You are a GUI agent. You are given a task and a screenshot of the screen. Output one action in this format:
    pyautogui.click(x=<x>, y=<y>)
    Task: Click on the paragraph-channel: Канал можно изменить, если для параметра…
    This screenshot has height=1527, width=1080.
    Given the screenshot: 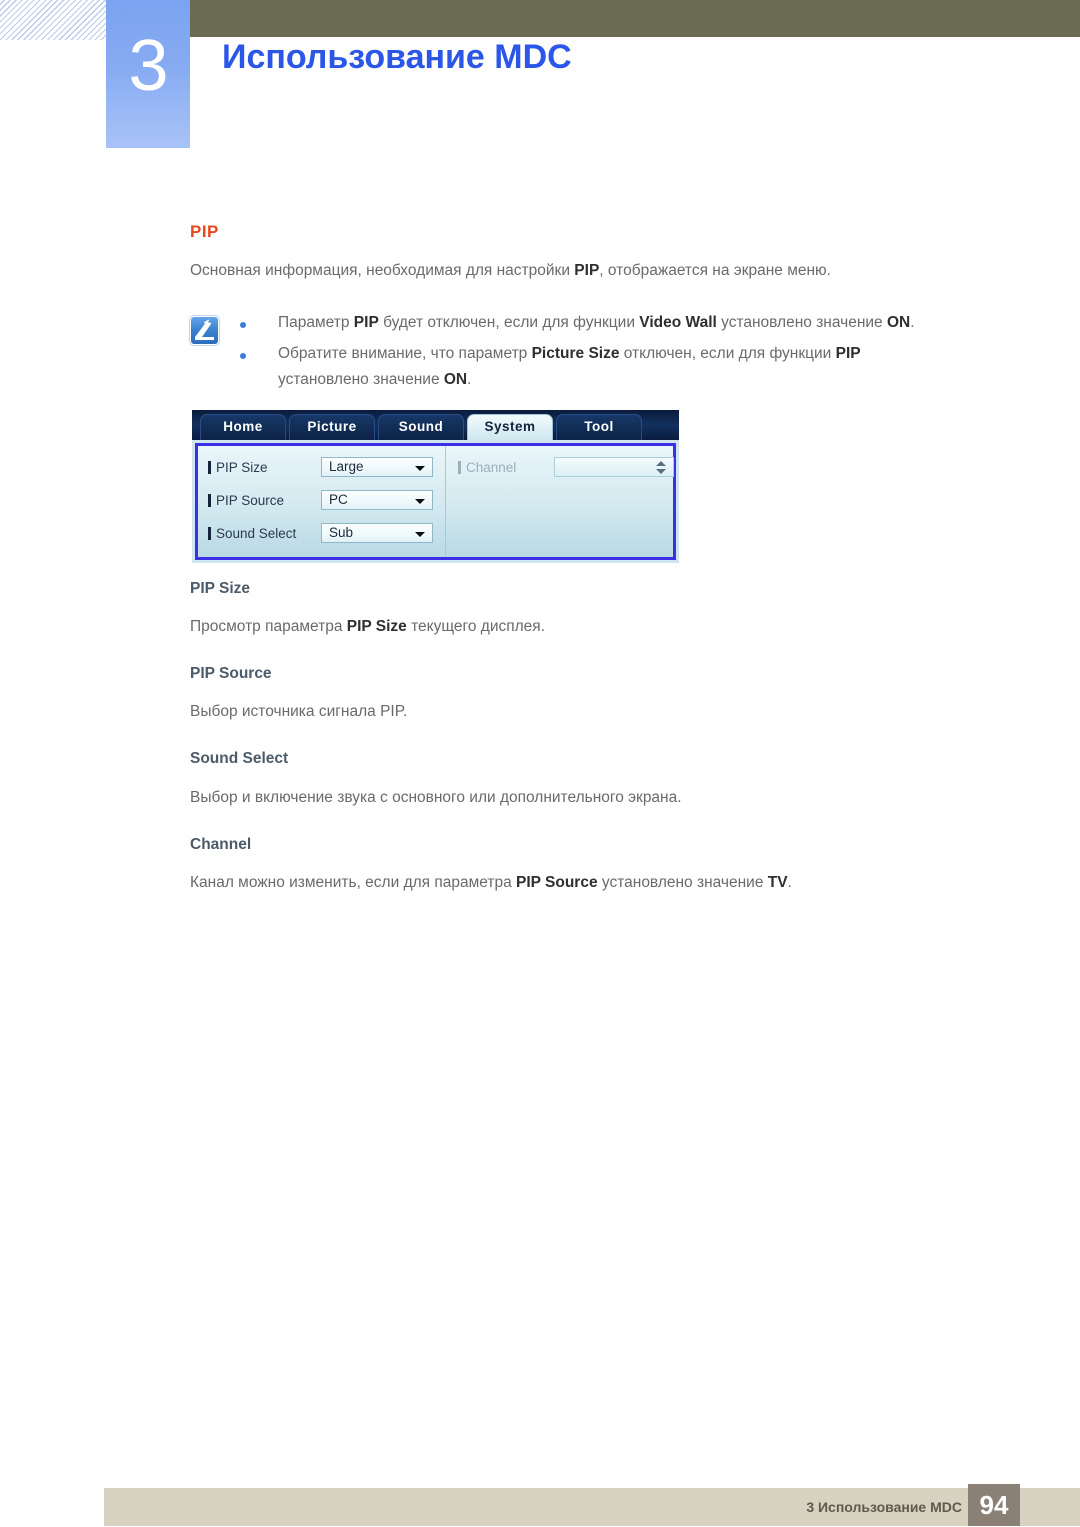 What is the action you would take?
    pyautogui.click(x=491, y=882)
    